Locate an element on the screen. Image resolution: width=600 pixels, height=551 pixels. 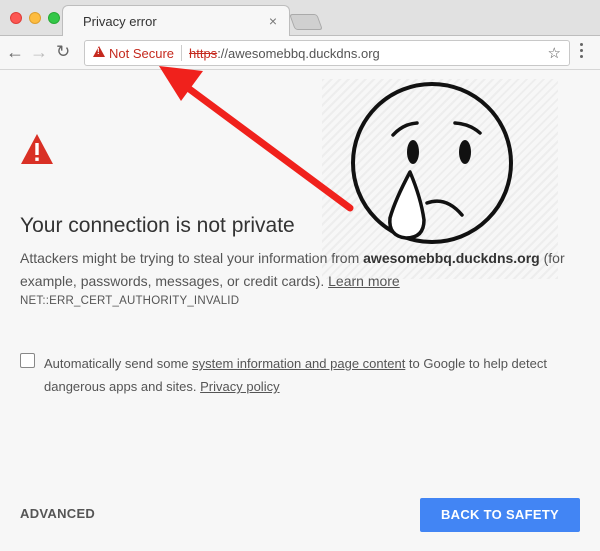
tab-privacy-error: Privacy error × is located at coordinates (176, 21).